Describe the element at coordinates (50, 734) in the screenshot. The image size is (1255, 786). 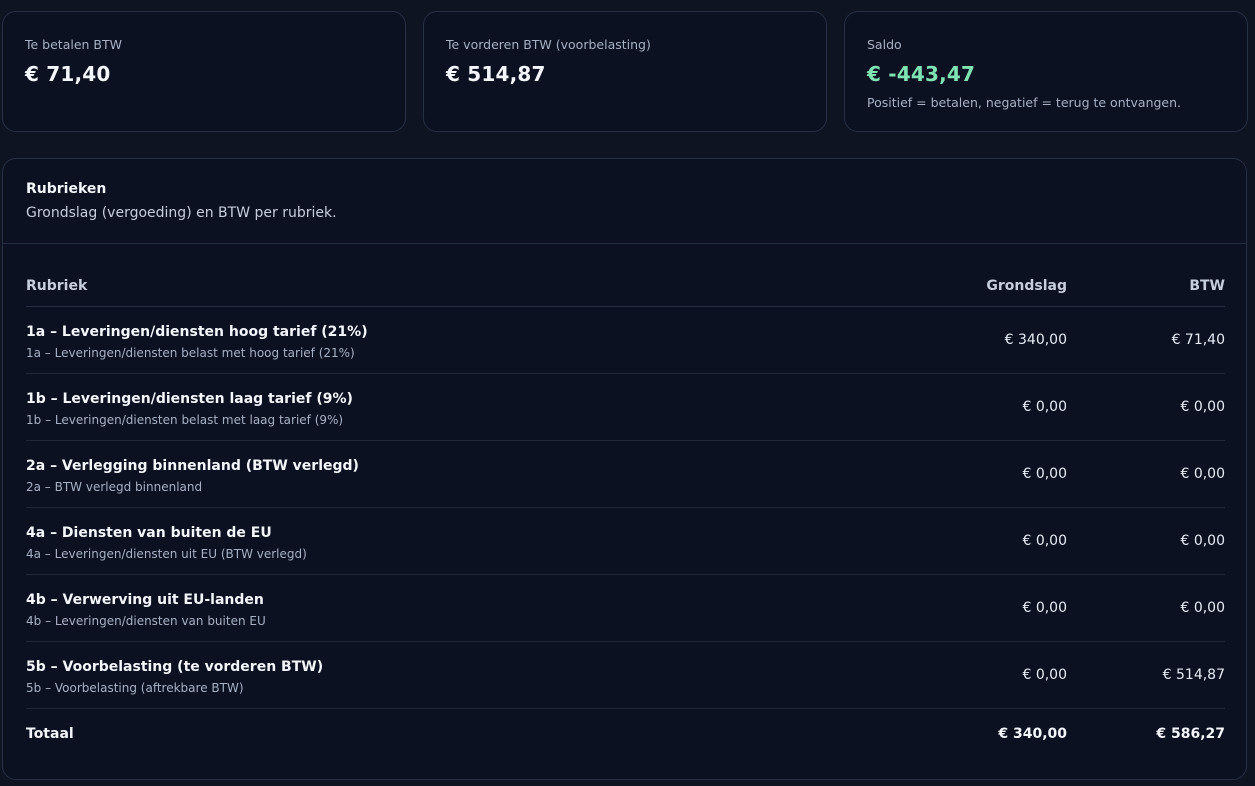
I see `total-label: Totaal` at that location.